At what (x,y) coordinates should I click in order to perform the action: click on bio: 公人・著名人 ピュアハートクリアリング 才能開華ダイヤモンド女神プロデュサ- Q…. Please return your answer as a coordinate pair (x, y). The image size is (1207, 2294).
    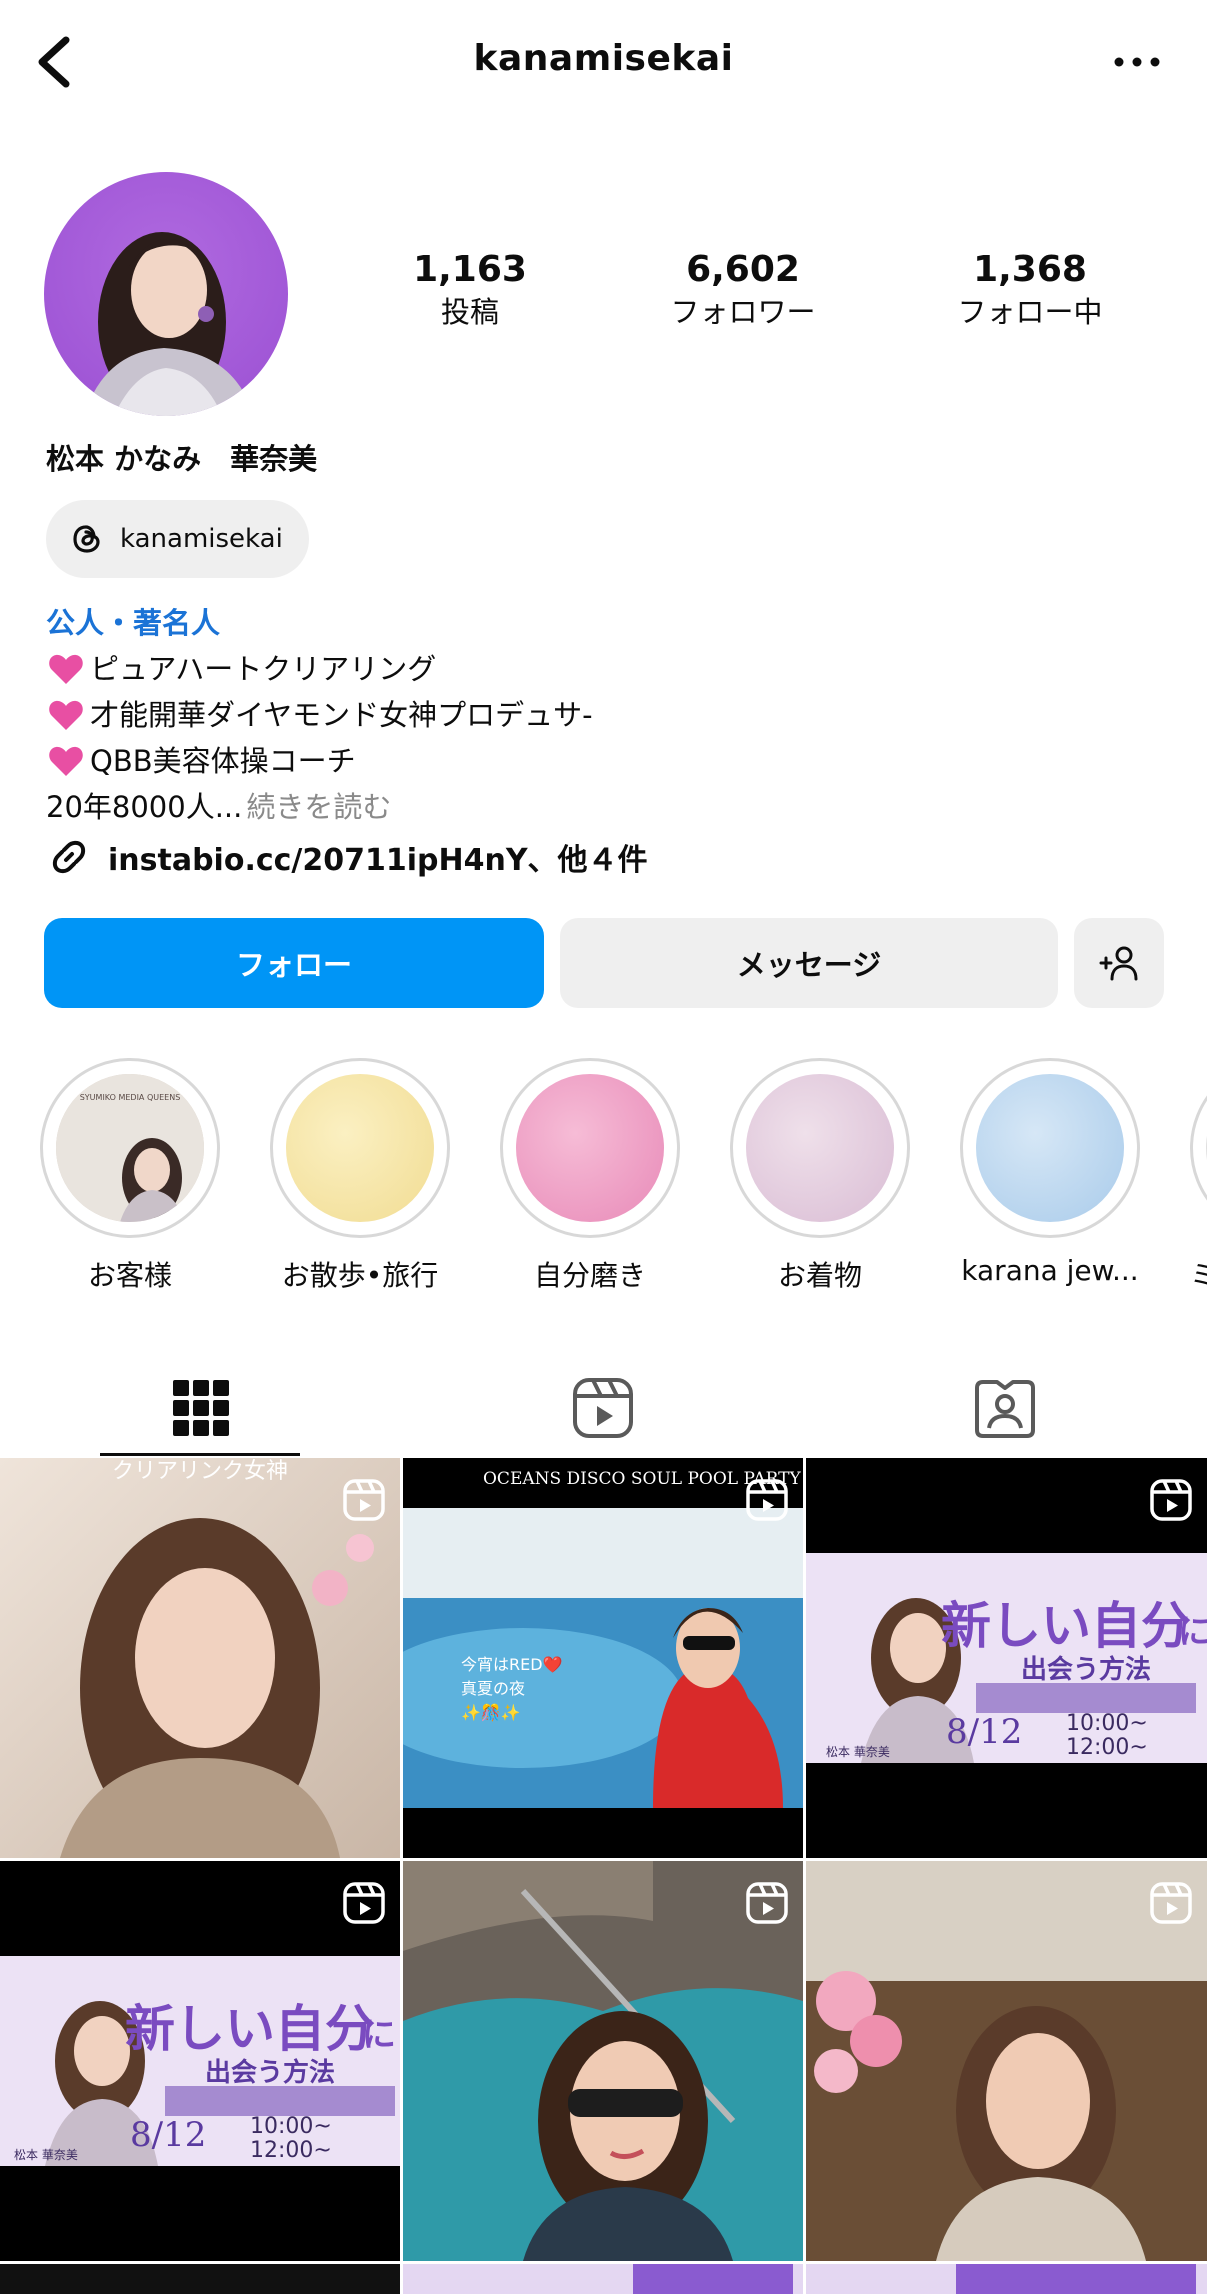
    Looking at the image, I should click on (606, 715).